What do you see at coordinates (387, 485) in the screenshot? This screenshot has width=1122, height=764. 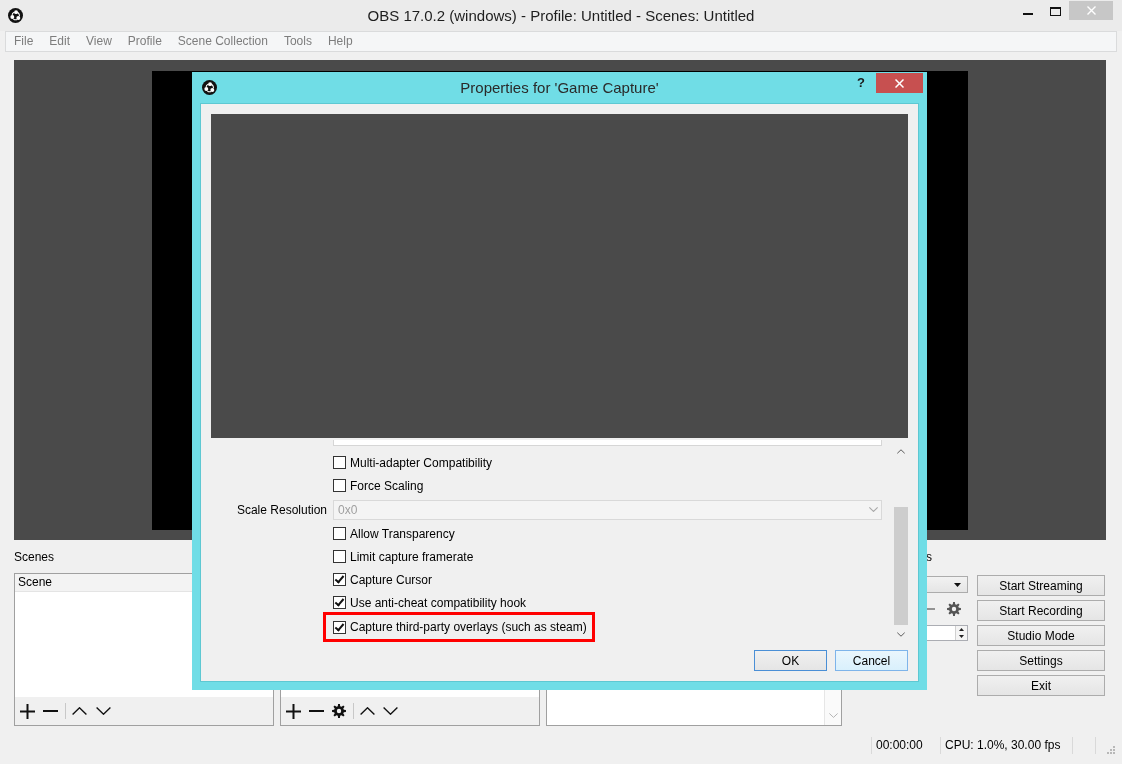 I see `checkbox-label: Force Scaling` at bounding box center [387, 485].